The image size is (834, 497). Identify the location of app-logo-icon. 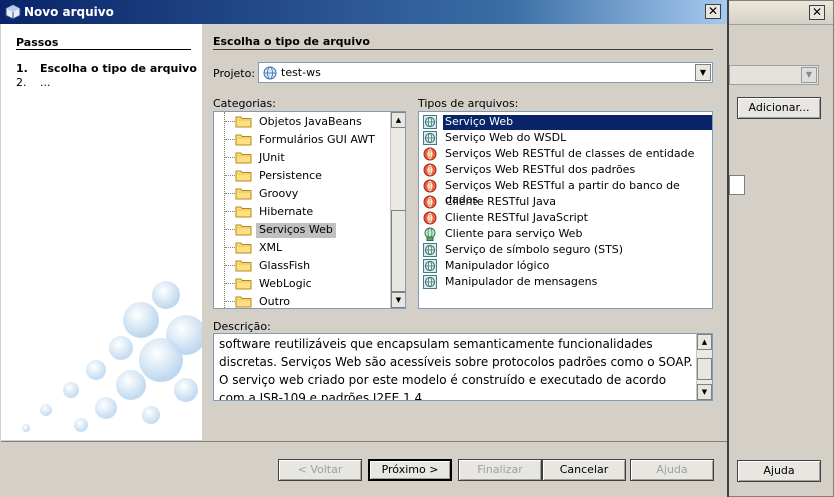
(13, 12).